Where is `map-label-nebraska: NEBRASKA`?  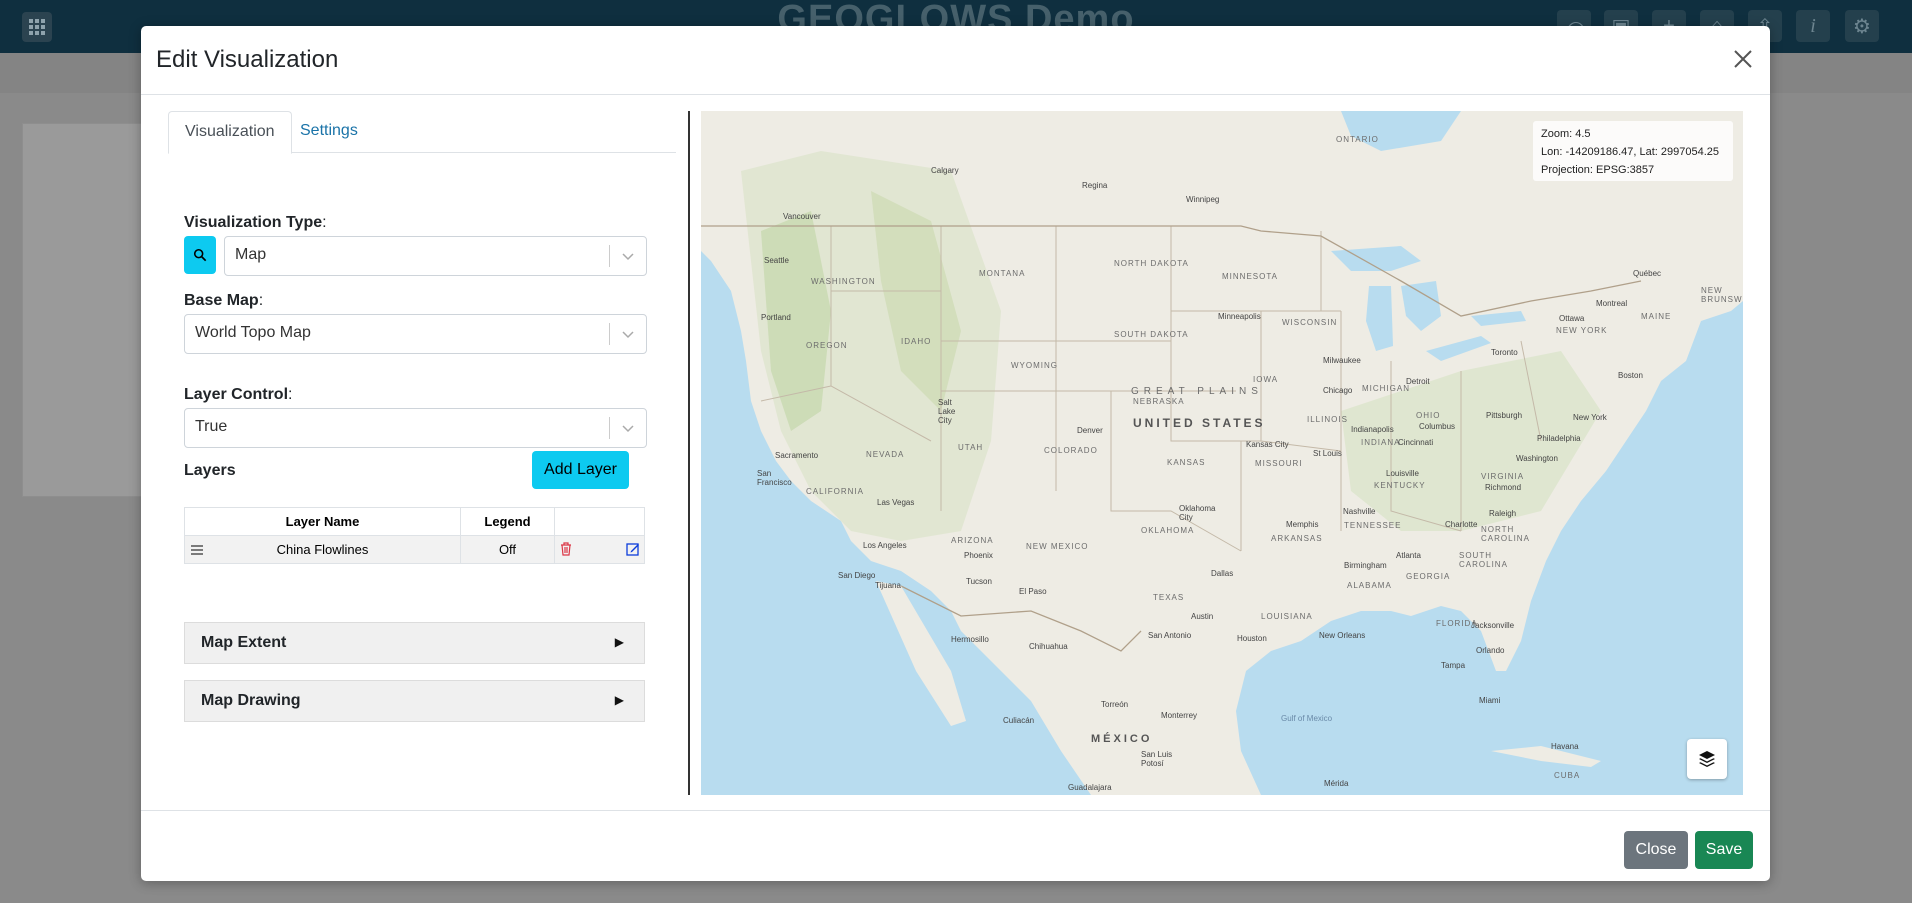
map-label-nebraska: NEBRASKA is located at coordinates (1159, 401).